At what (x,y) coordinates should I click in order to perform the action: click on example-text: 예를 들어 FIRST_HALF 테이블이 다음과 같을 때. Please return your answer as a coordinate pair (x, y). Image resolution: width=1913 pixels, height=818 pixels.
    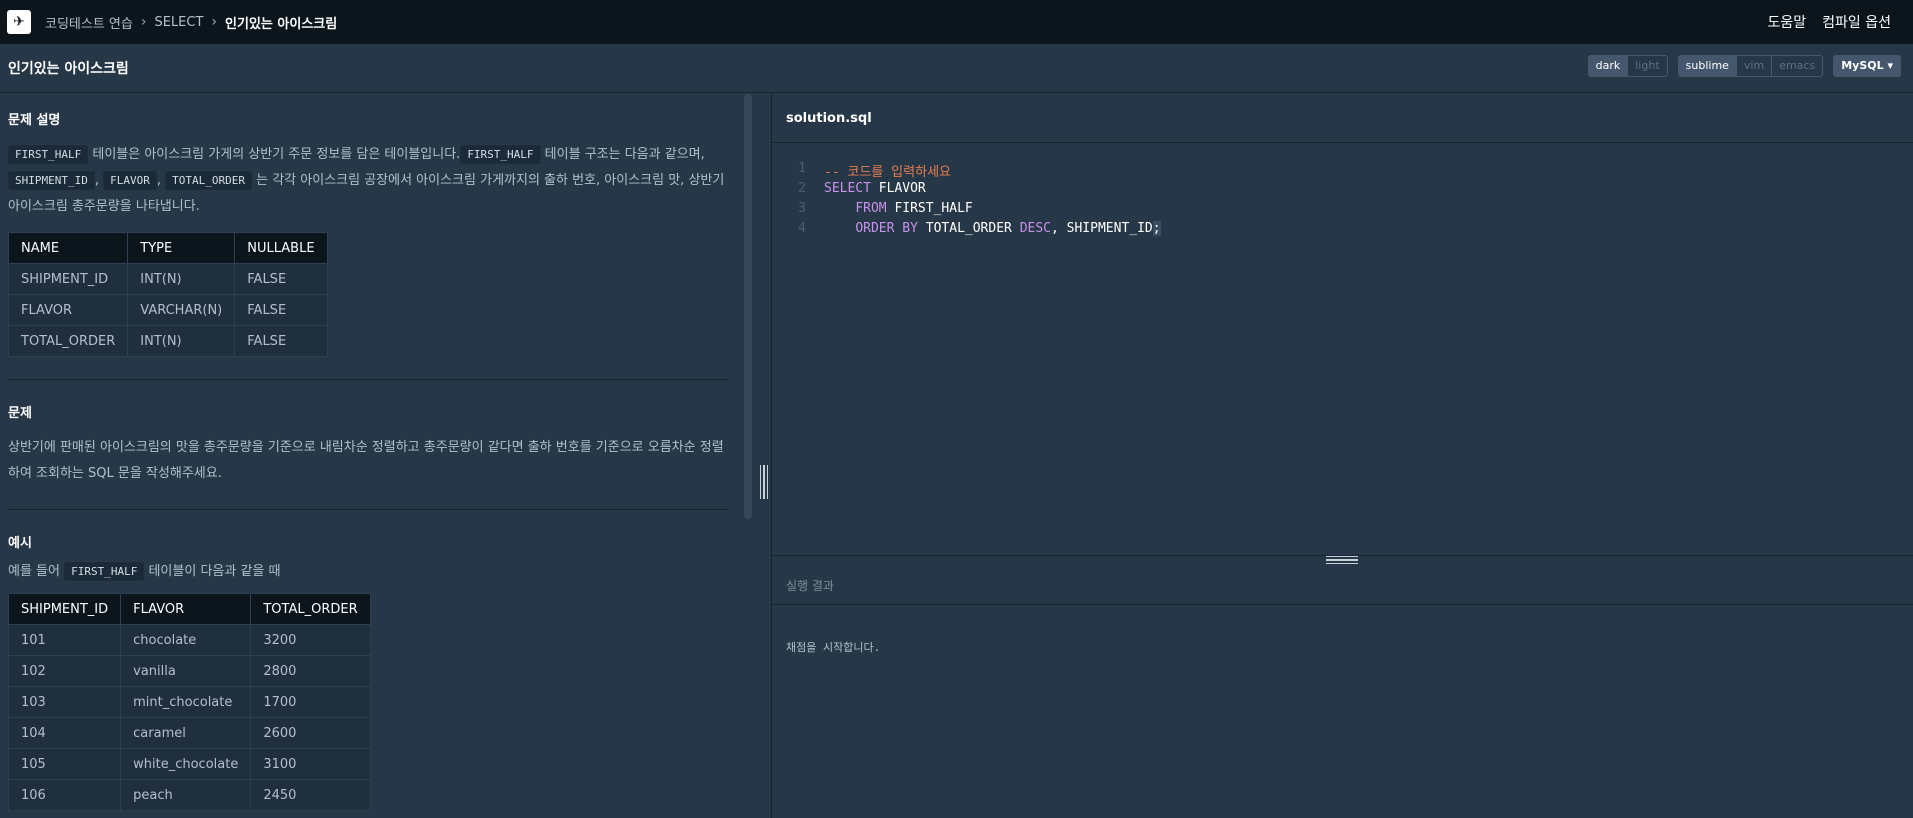
    Looking at the image, I should click on (368, 572).